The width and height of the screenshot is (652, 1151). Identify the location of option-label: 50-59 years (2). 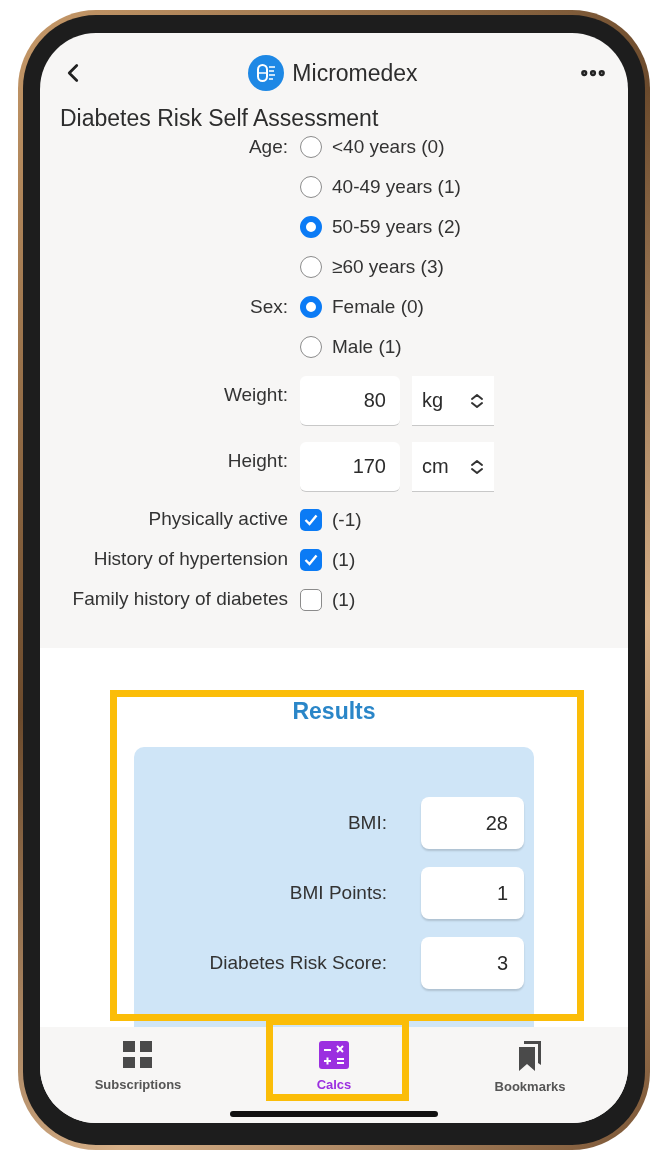
(396, 227).